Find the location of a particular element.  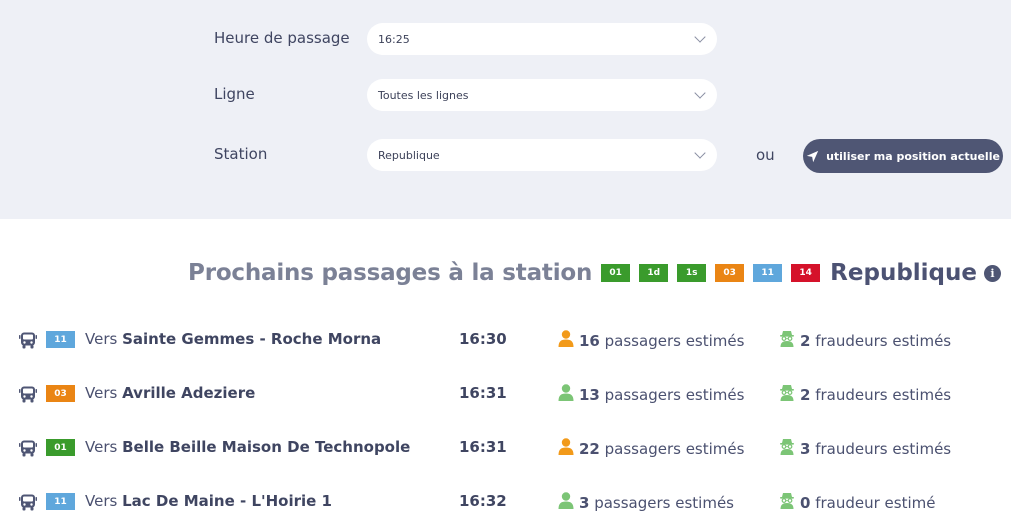

time-label: Heure de passage is located at coordinates (282, 38).